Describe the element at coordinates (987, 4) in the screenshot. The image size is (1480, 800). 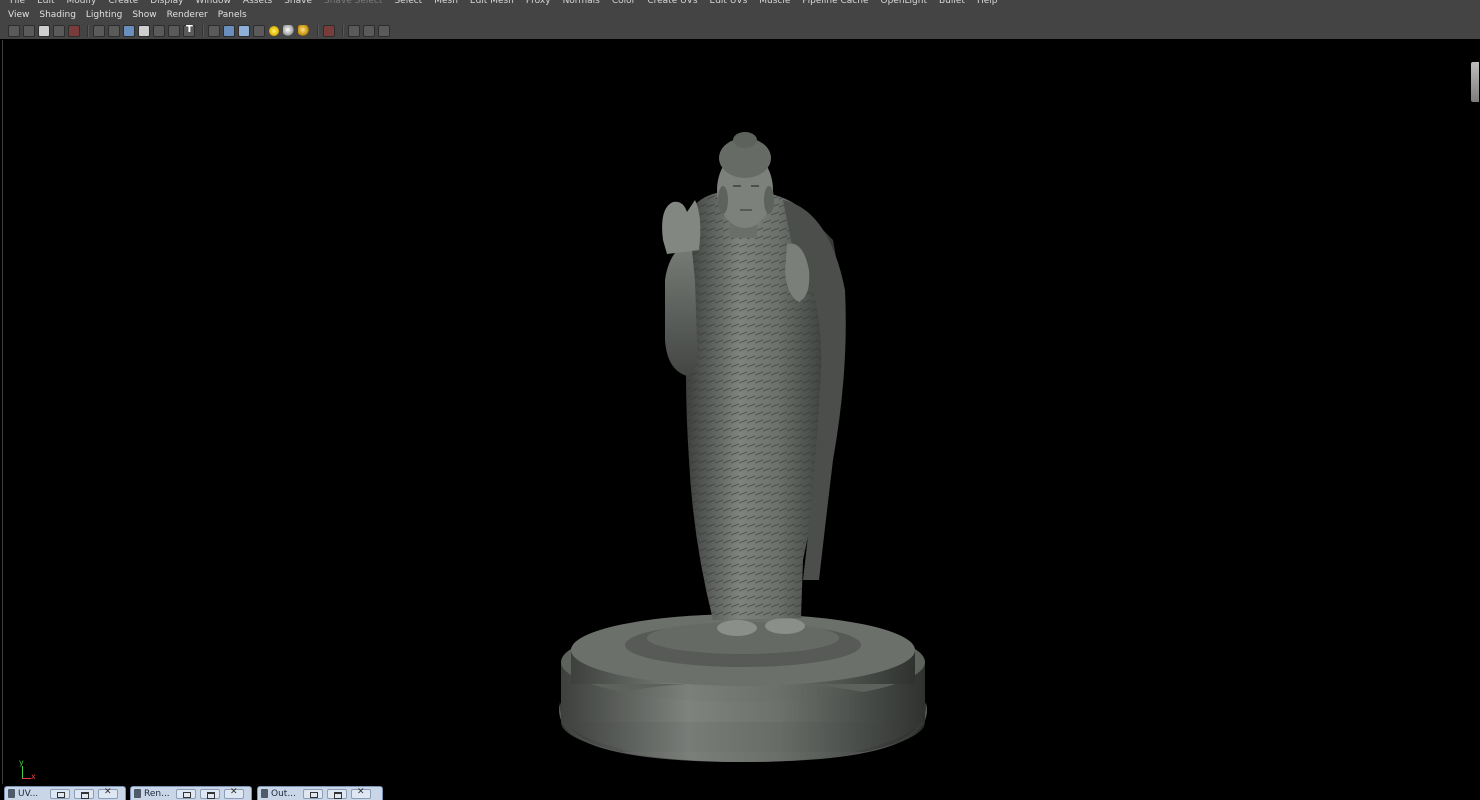
I see `menu-help: Help` at that location.